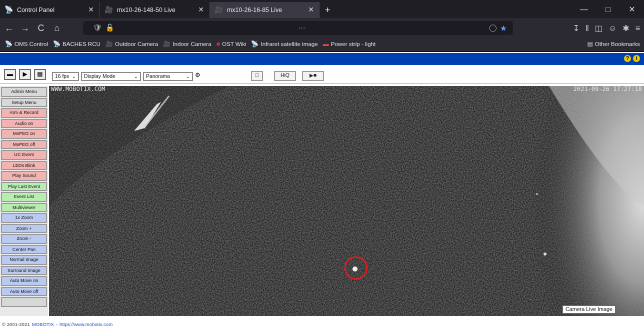 Image resolution: width=644 pixels, height=334 pixels. What do you see at coordinates (24, 207) in the screenshot?
I see `sidebar-button: Multiviewer` at bounding box center [24, 207].